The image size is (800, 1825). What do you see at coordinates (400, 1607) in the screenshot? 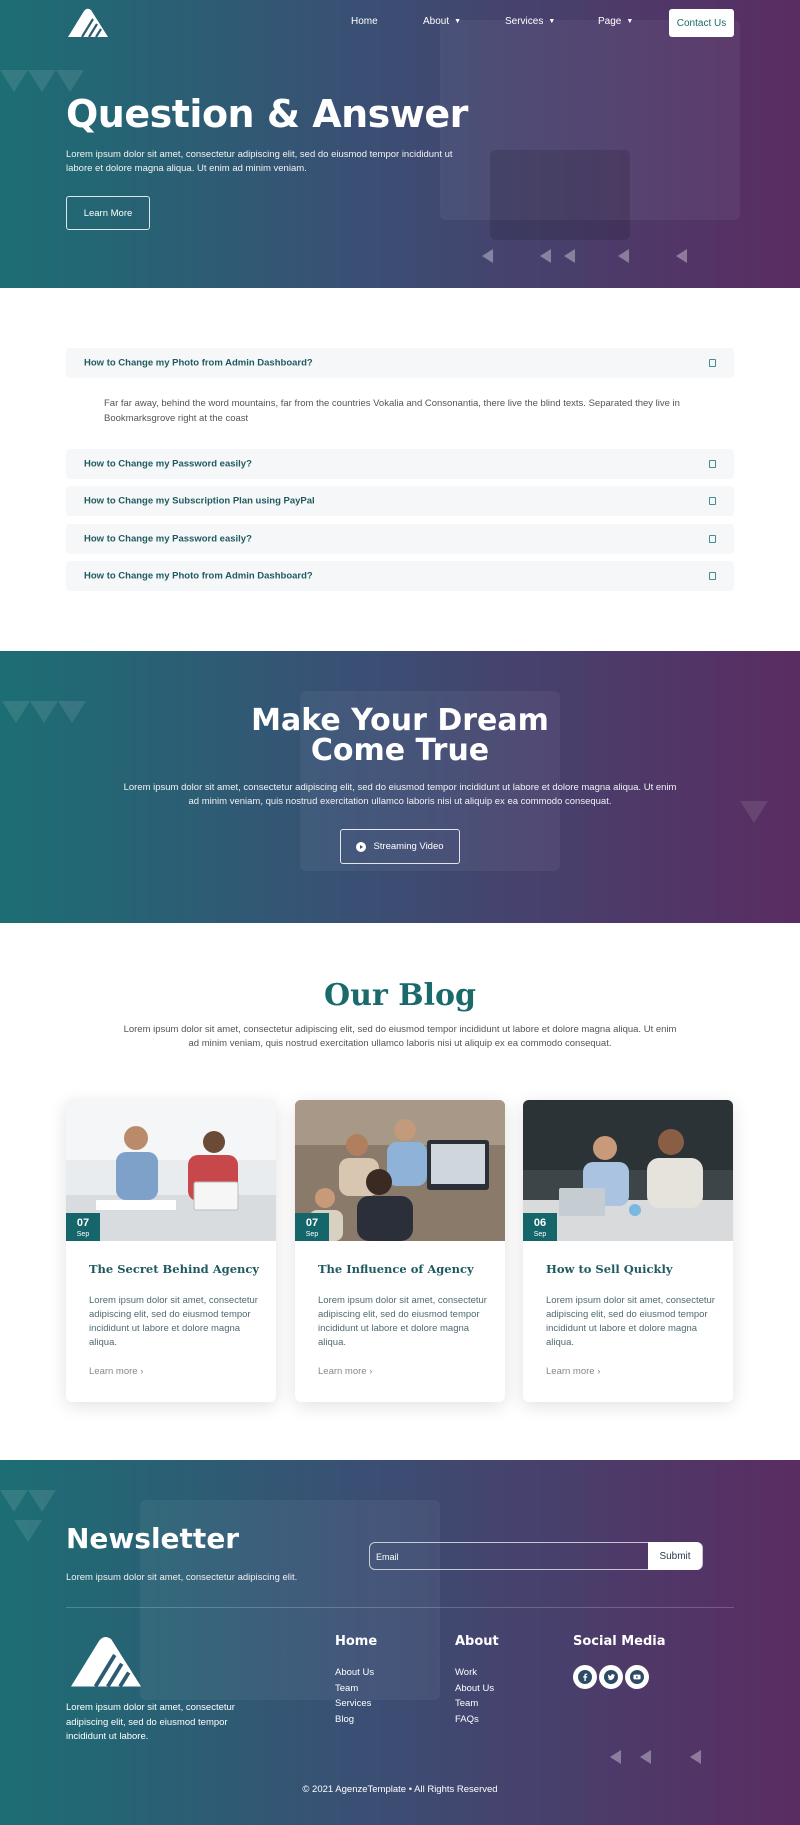
I see `footer-divider` at bounding box center [400, 1607].